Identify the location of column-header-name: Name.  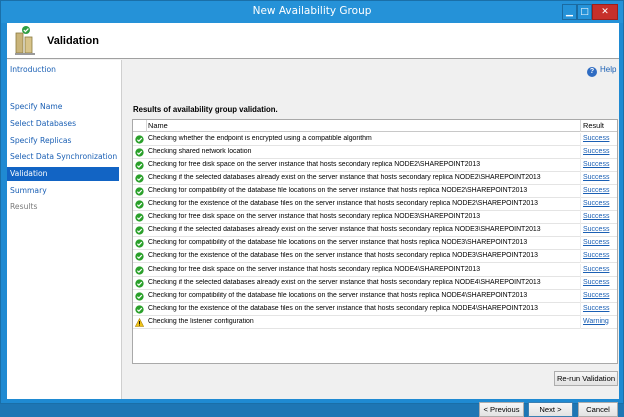
(158, 125).